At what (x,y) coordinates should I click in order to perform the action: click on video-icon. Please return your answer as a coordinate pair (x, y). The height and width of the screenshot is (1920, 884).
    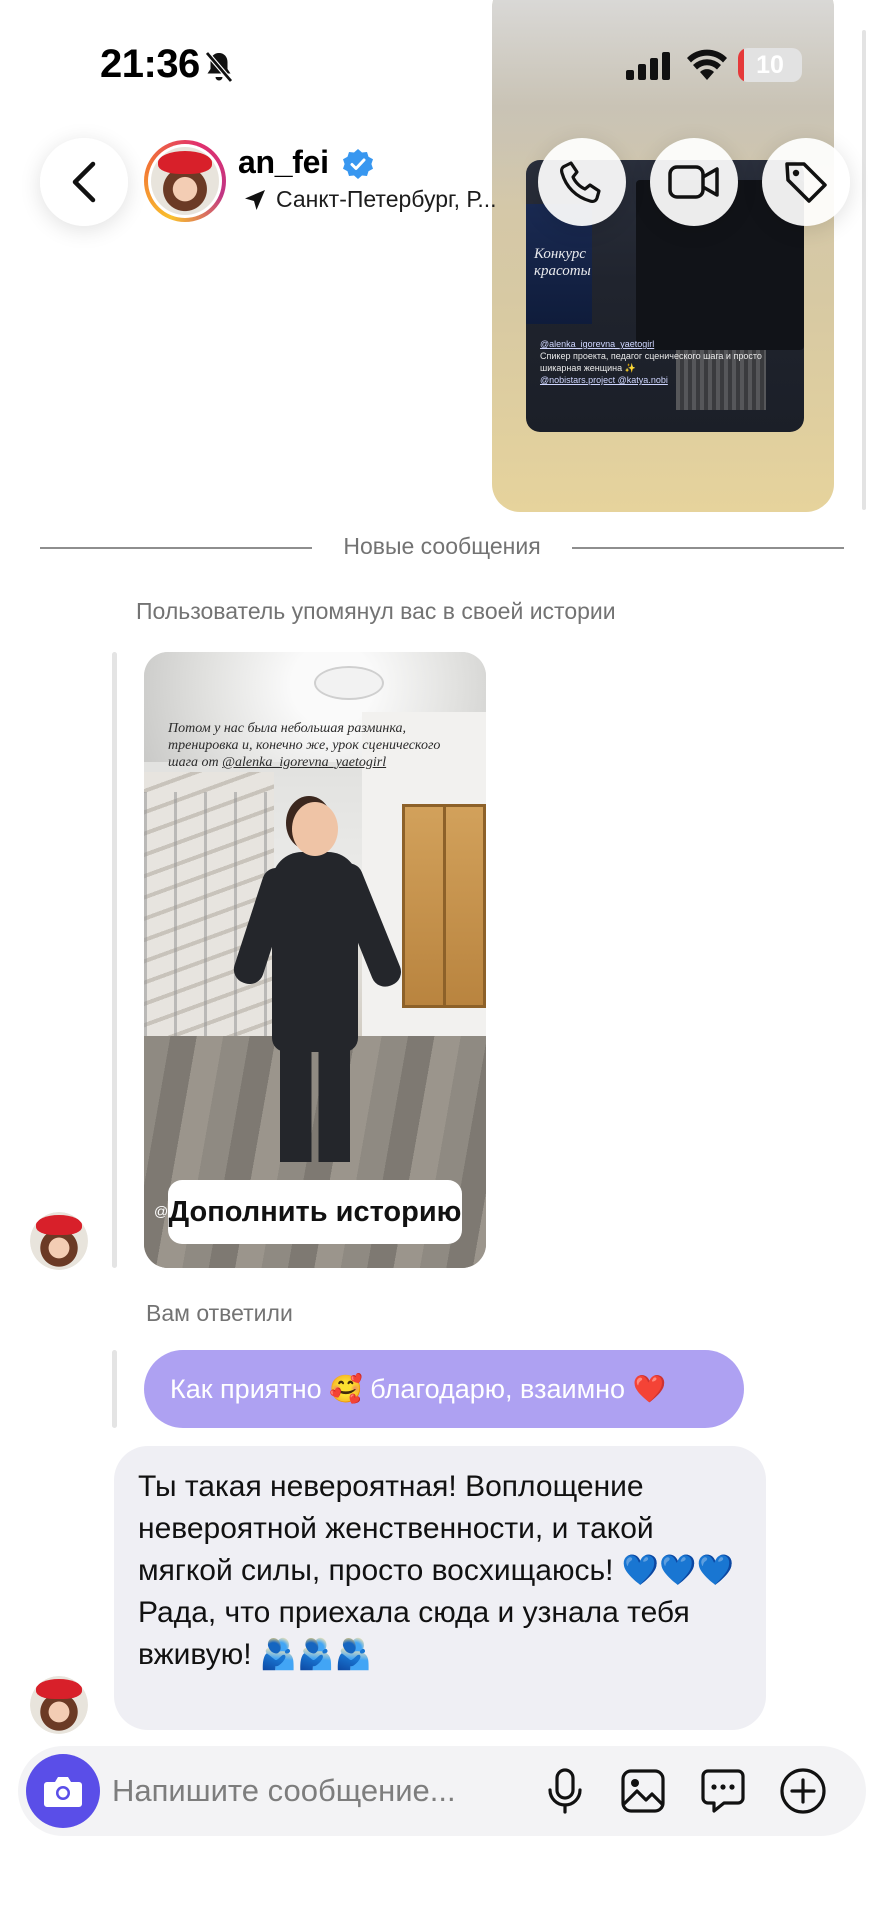
    Looking at the image, I should click on (693, 182).